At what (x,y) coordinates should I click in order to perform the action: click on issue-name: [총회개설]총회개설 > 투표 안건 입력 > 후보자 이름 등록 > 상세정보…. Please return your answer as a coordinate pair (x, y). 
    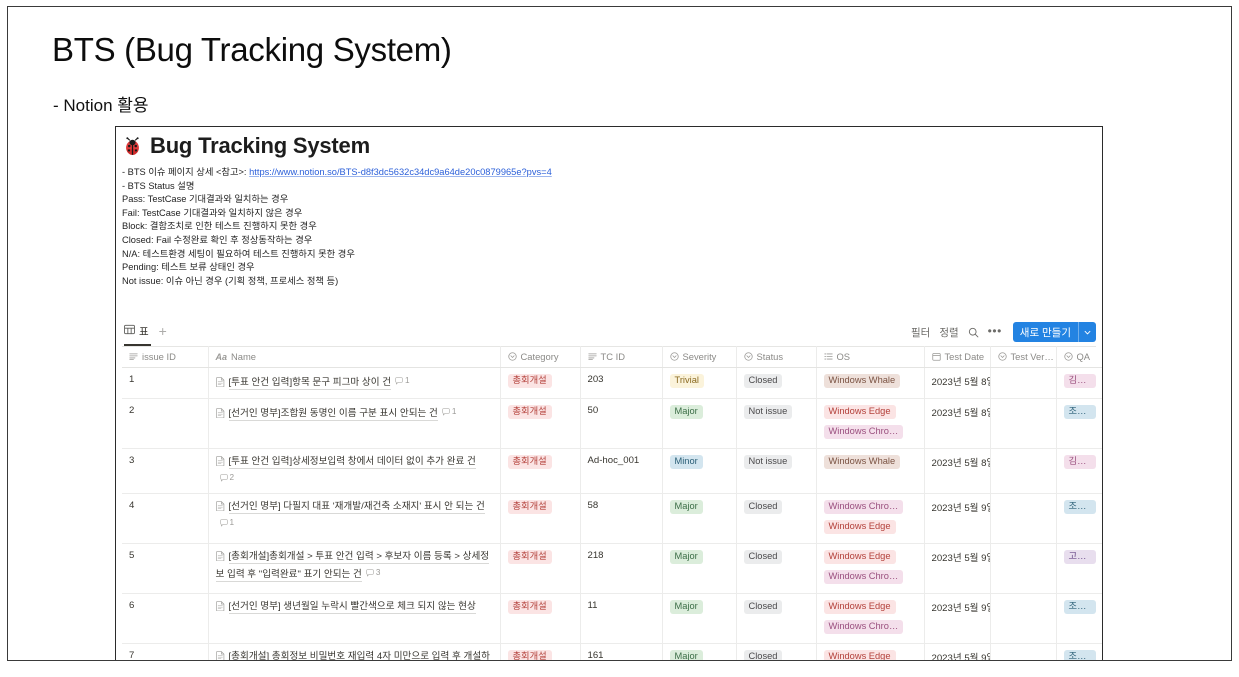
    Looking at the image, I should click on (352, 566).